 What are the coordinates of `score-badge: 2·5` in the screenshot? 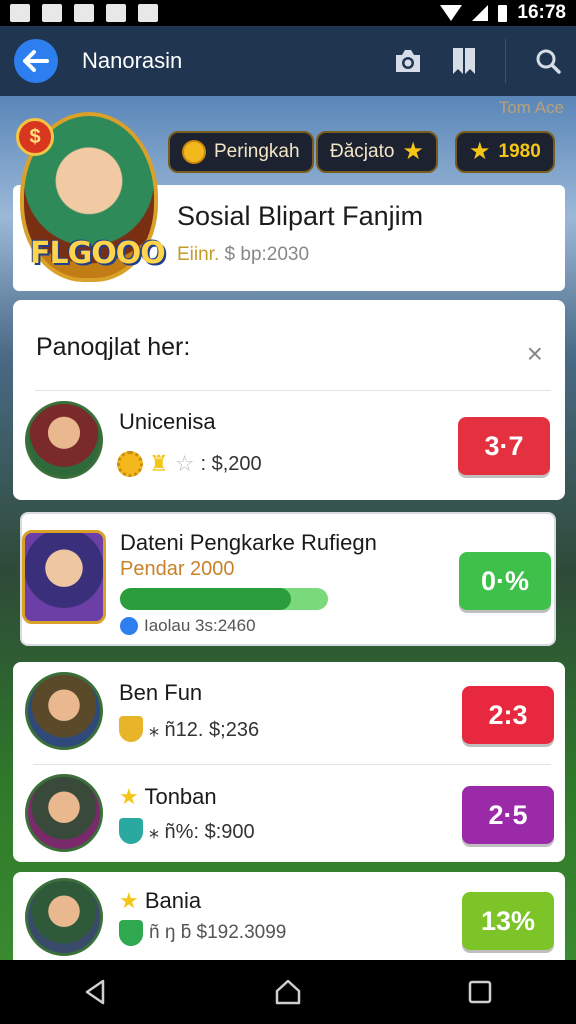 It's located at (508, 815).